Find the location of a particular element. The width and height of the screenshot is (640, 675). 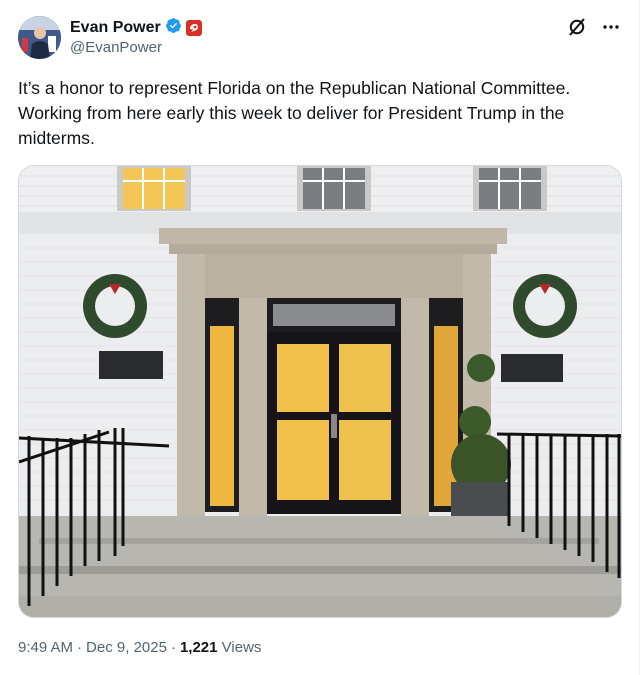

tweet-date: Dec 9, 2025 is located at coordinates (126, 647).